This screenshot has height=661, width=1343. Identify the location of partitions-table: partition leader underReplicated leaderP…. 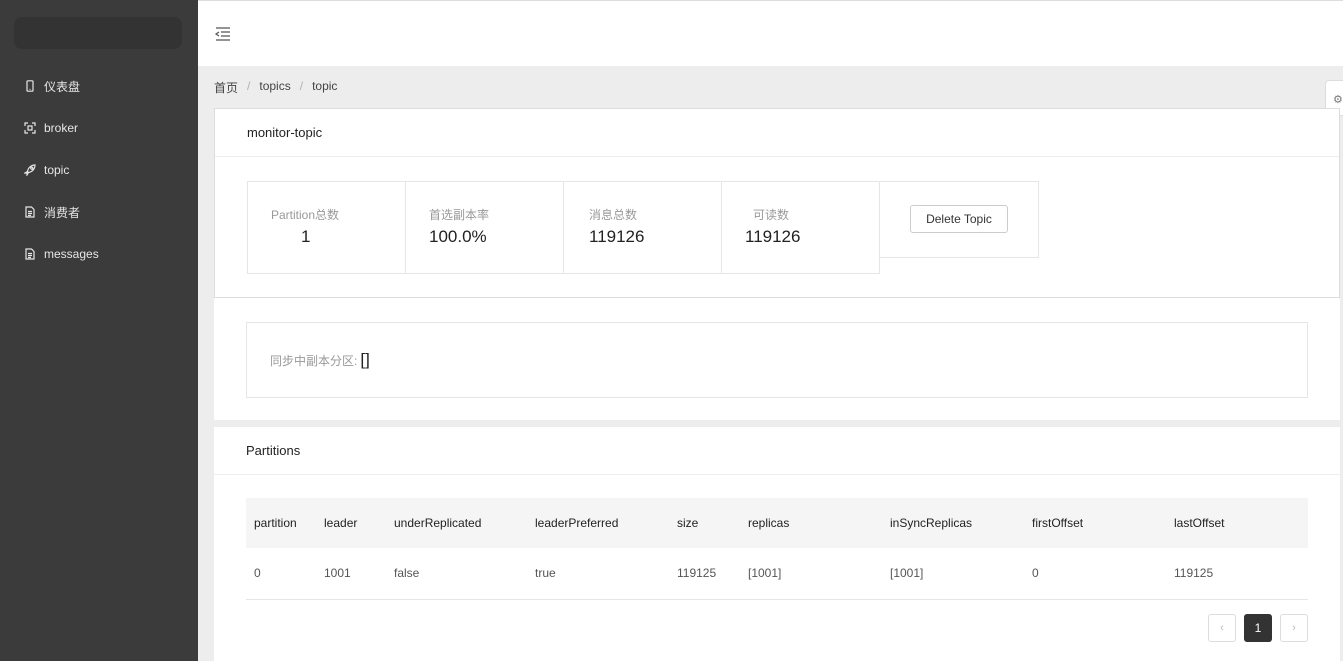
(777, 549).